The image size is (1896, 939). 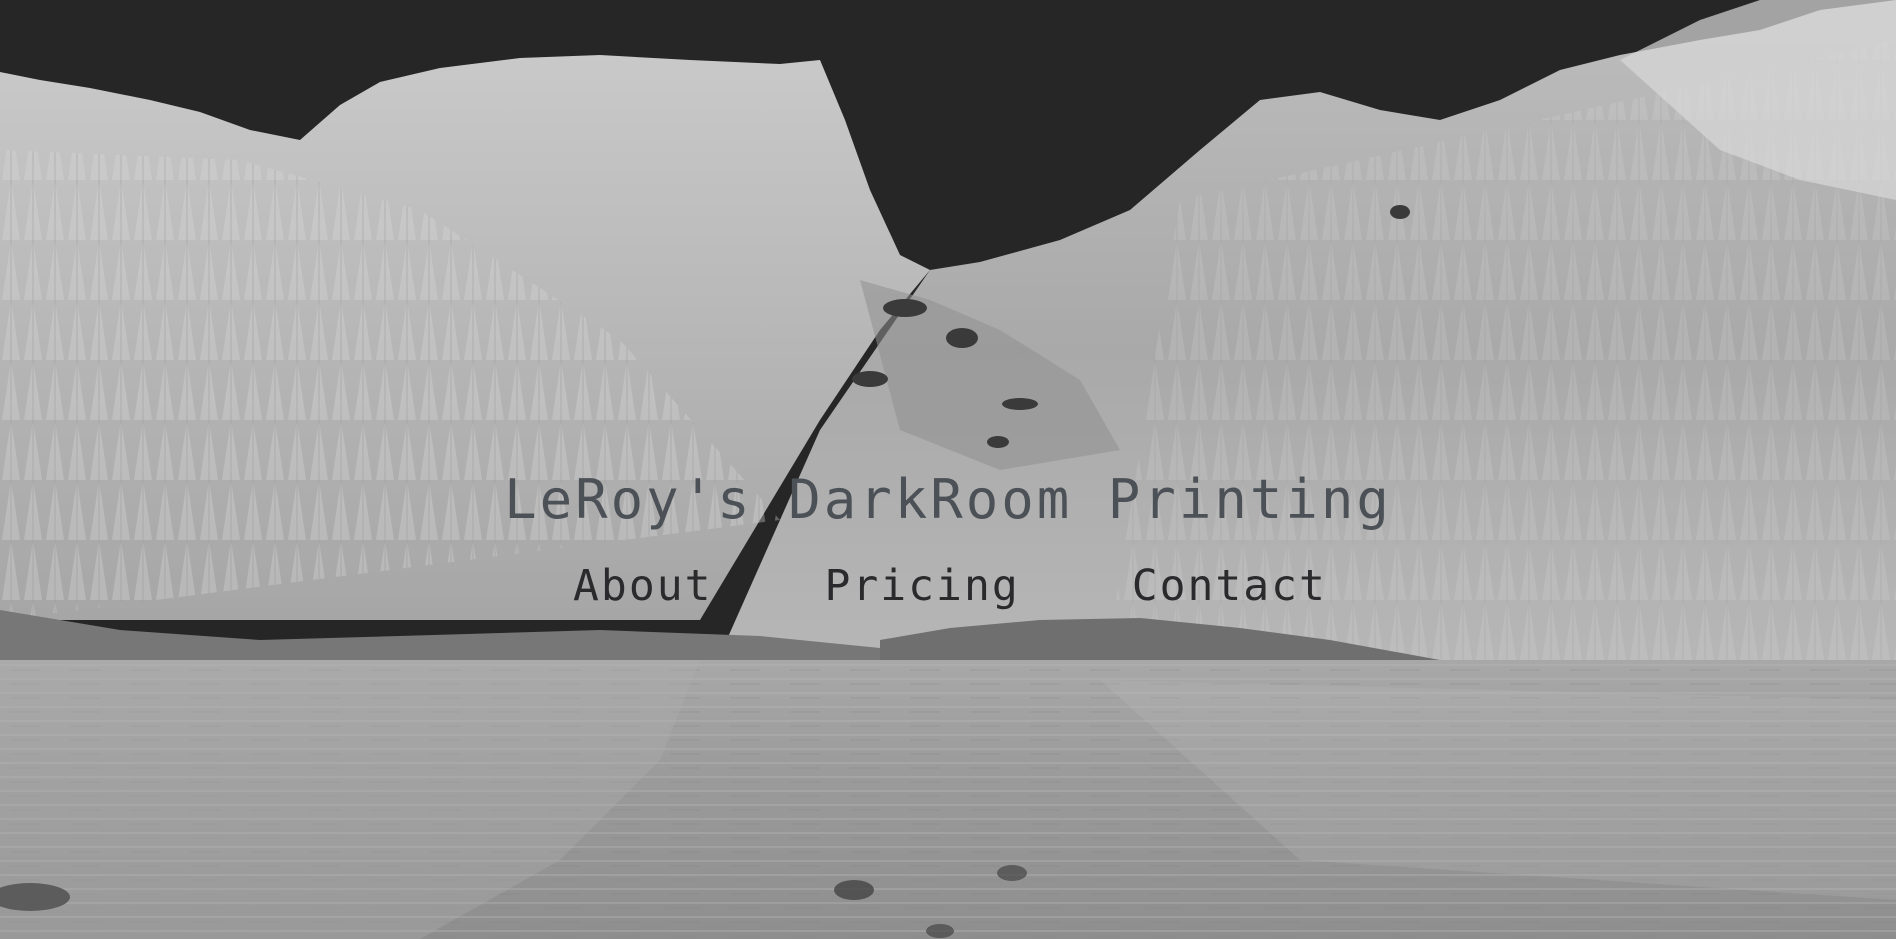 I want to click on main-nav: About Pricing Contact, so click(x=948, y=586).